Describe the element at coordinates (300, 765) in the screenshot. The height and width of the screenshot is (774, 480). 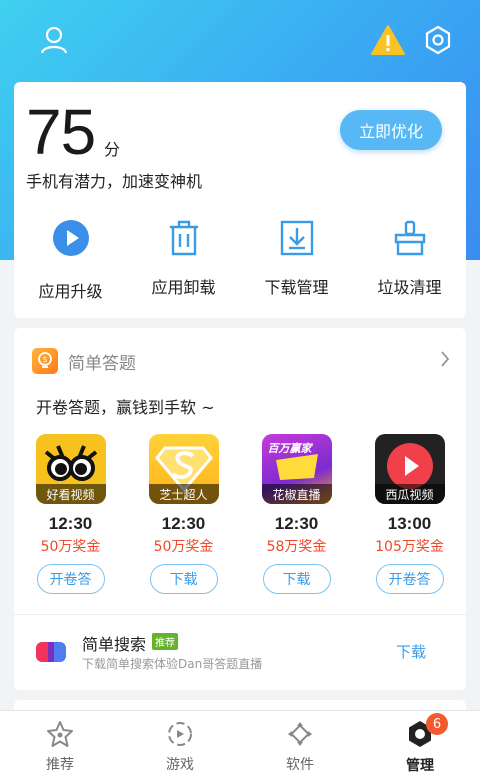
I see `nav-label: 软件` at that location.